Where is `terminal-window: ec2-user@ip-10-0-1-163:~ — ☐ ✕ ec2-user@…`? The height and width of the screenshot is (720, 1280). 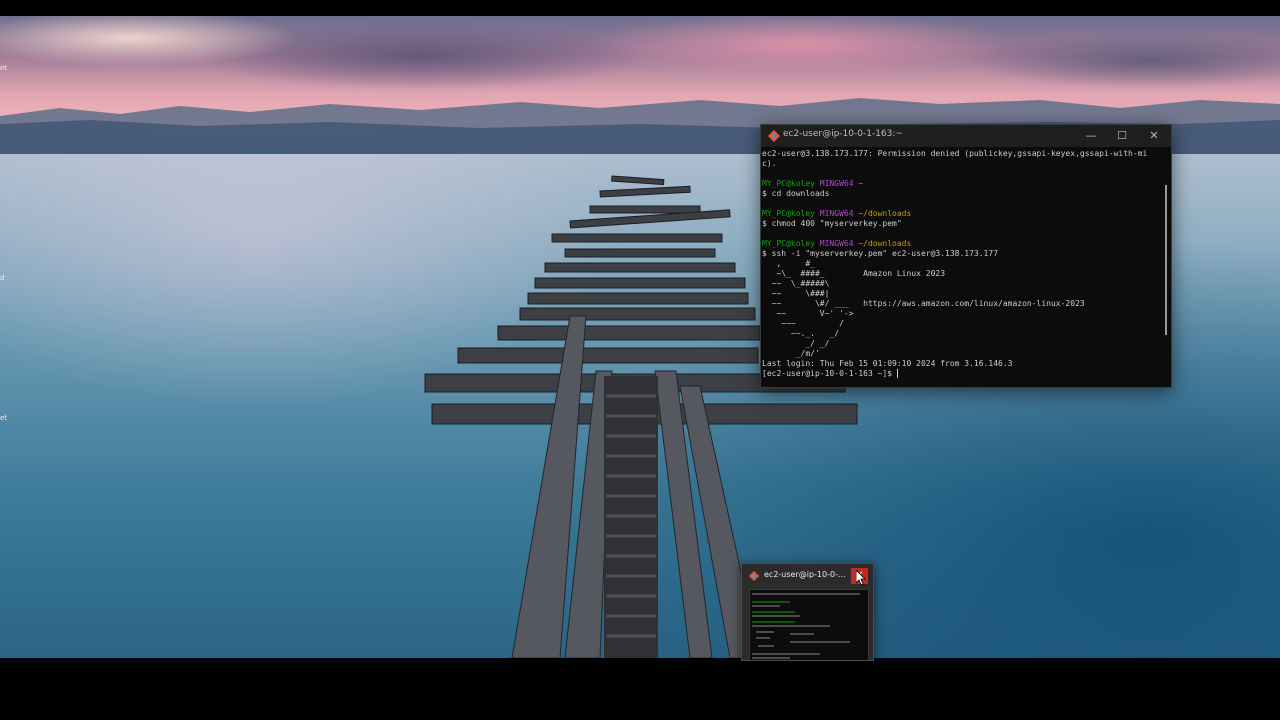 terminal-window: ec2-user@ip-10-0-1-163:~ — ☐ ✕ ec2-user@… is located at coordinates (966, 256).